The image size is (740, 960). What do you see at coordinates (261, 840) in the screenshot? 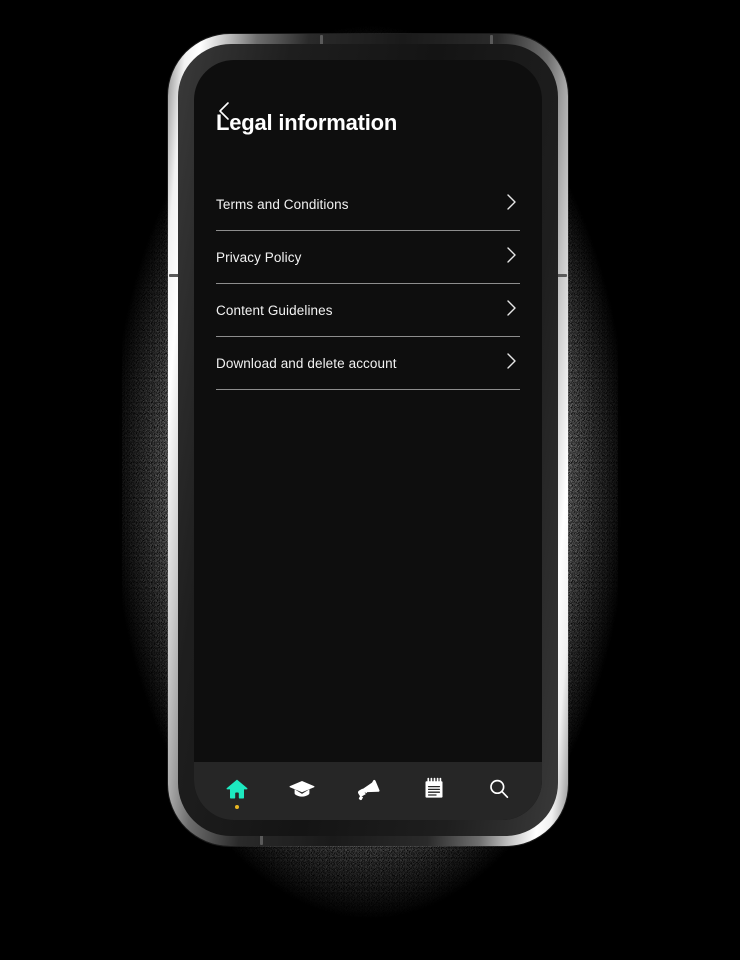
I see `antenna-band-bottom` at bounding box center [261, 840].